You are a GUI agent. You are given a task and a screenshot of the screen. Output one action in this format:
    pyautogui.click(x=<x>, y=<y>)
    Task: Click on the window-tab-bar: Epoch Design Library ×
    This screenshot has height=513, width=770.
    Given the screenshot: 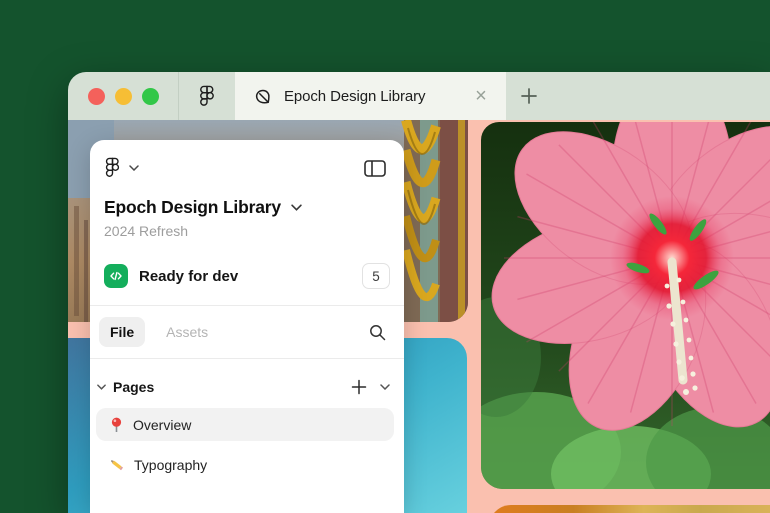 What is the action you would take?
    pyautogui.click(x=419, y=96)
    